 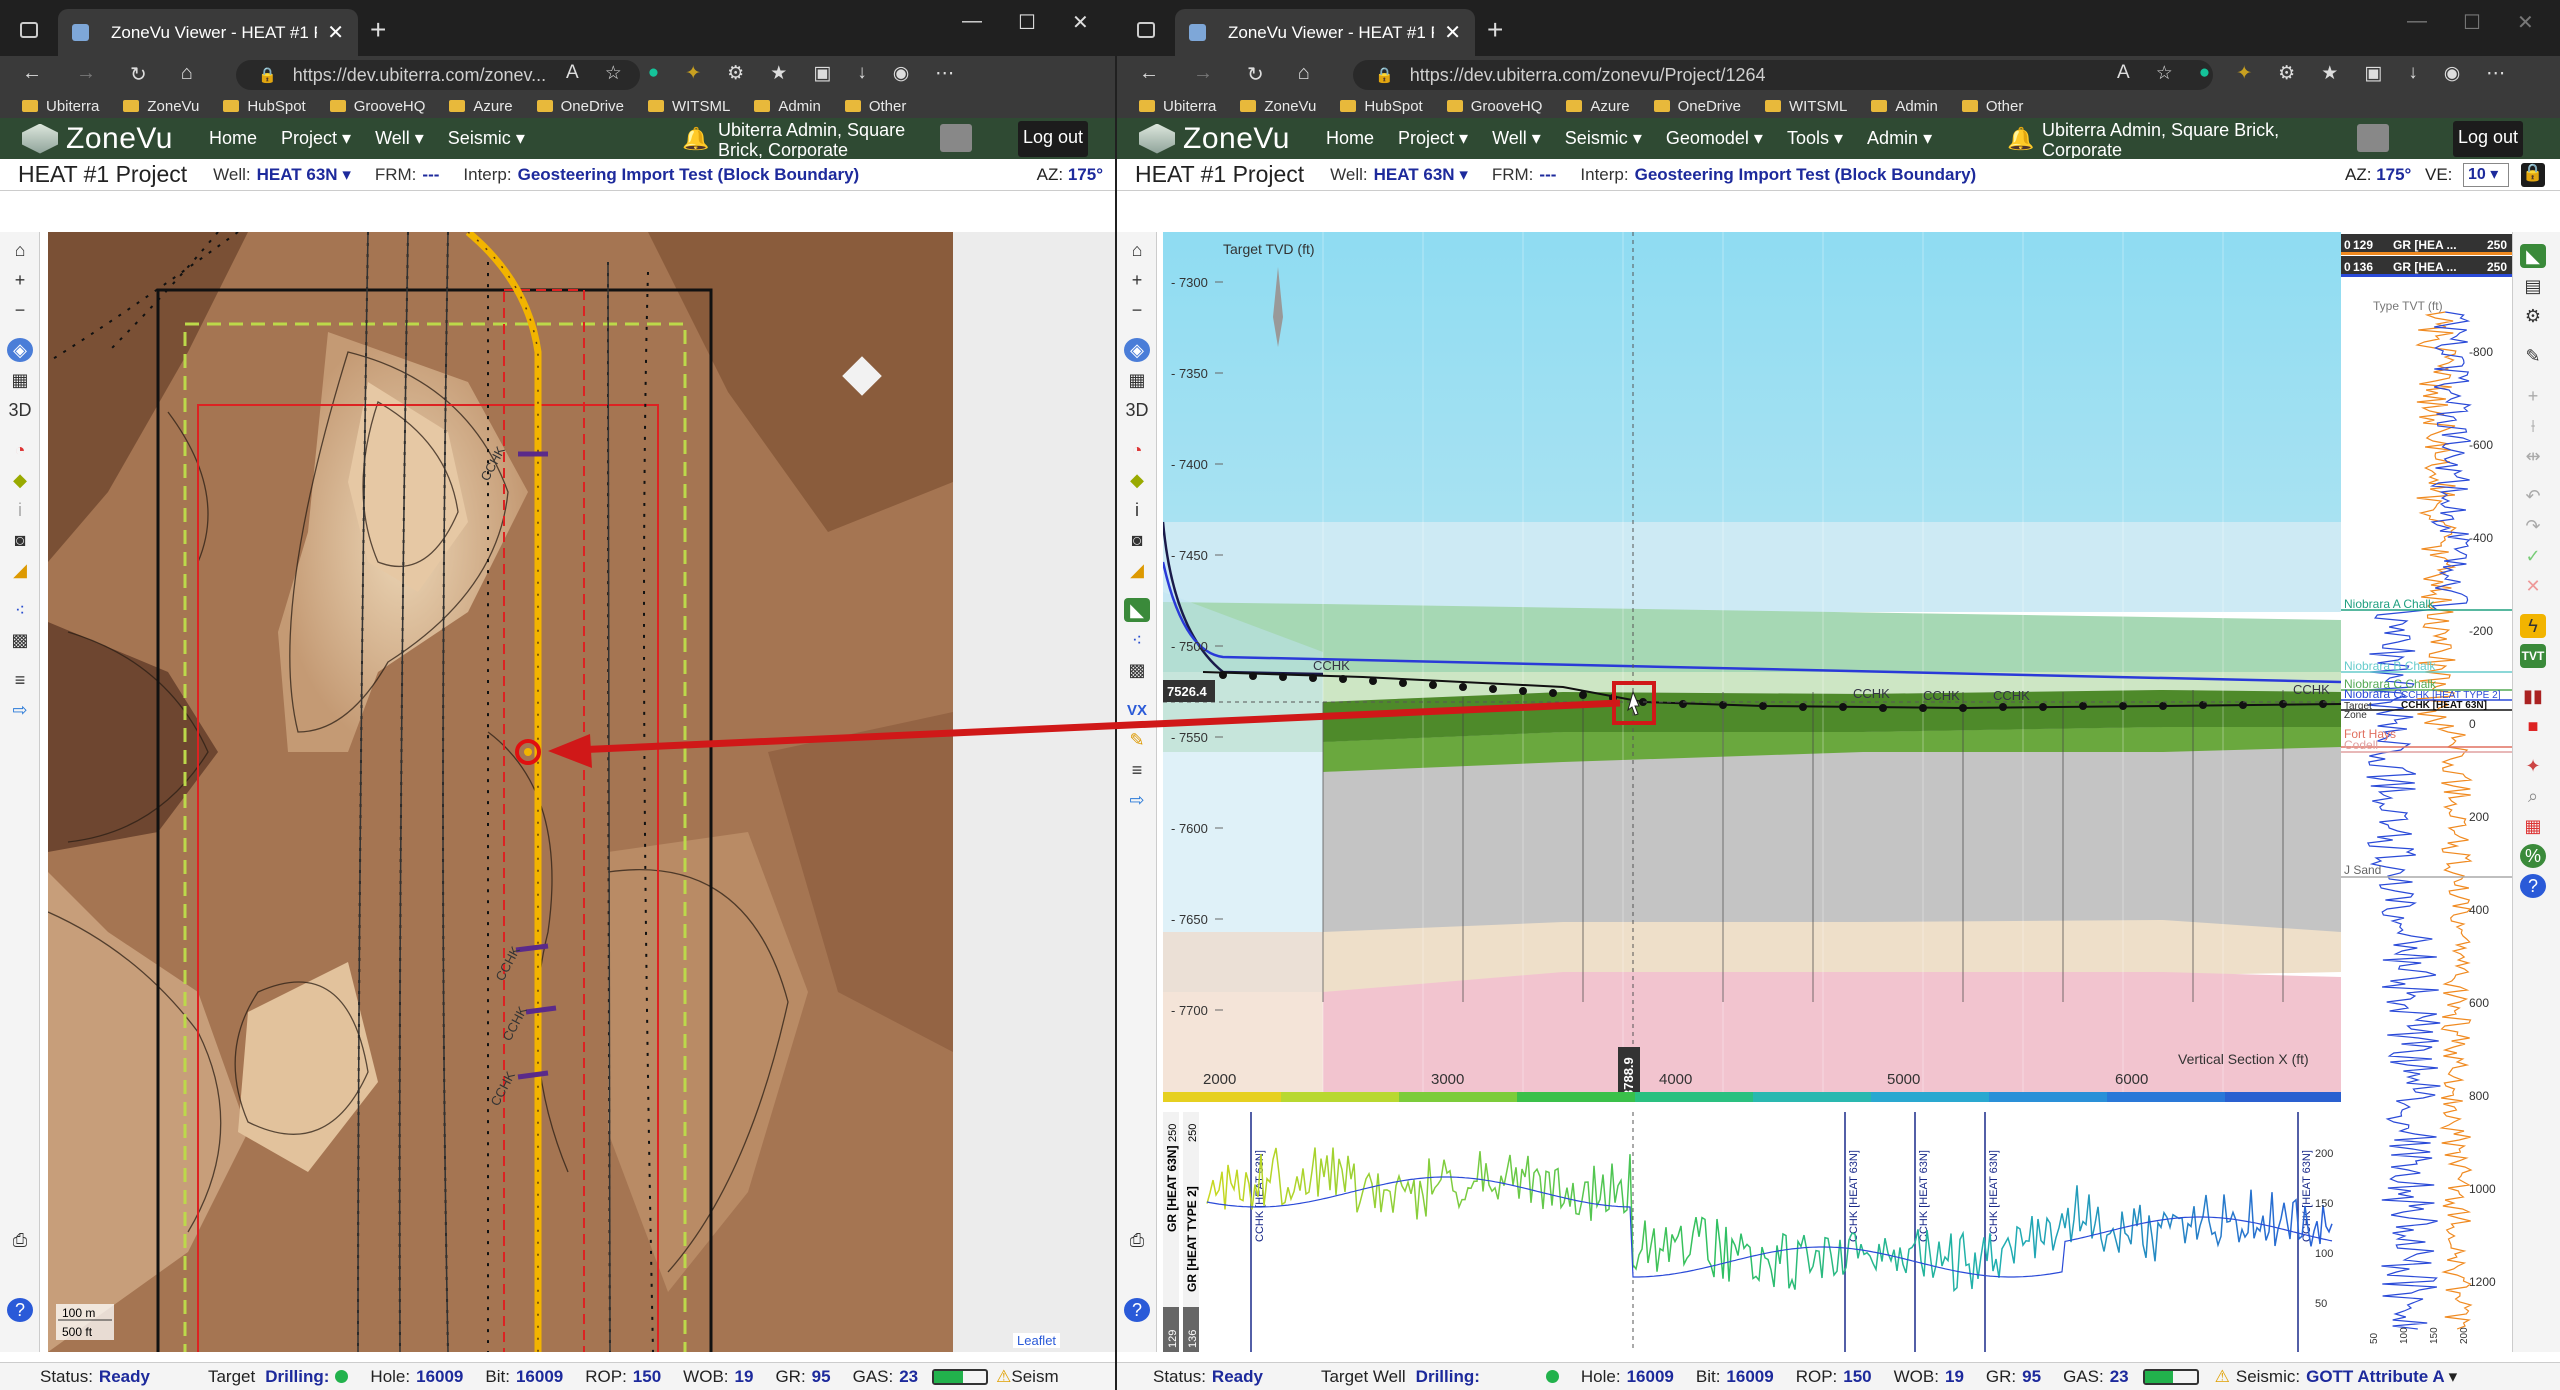 What do you see at coordinates (1547, 175) in the screenshot?
I see `frm-value: ---` at bounding box center [1547, 175].